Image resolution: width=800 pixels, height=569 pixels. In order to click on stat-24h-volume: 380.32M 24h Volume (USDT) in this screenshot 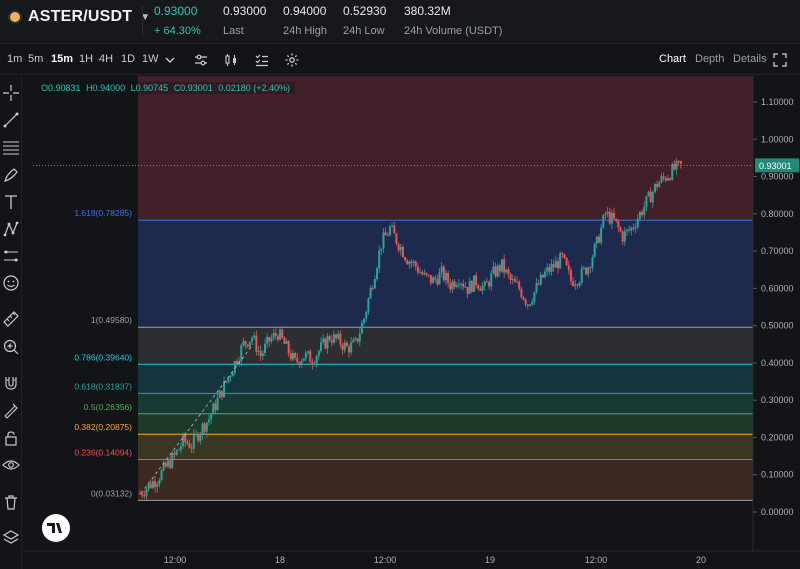, I will do `click(453, 20)`.